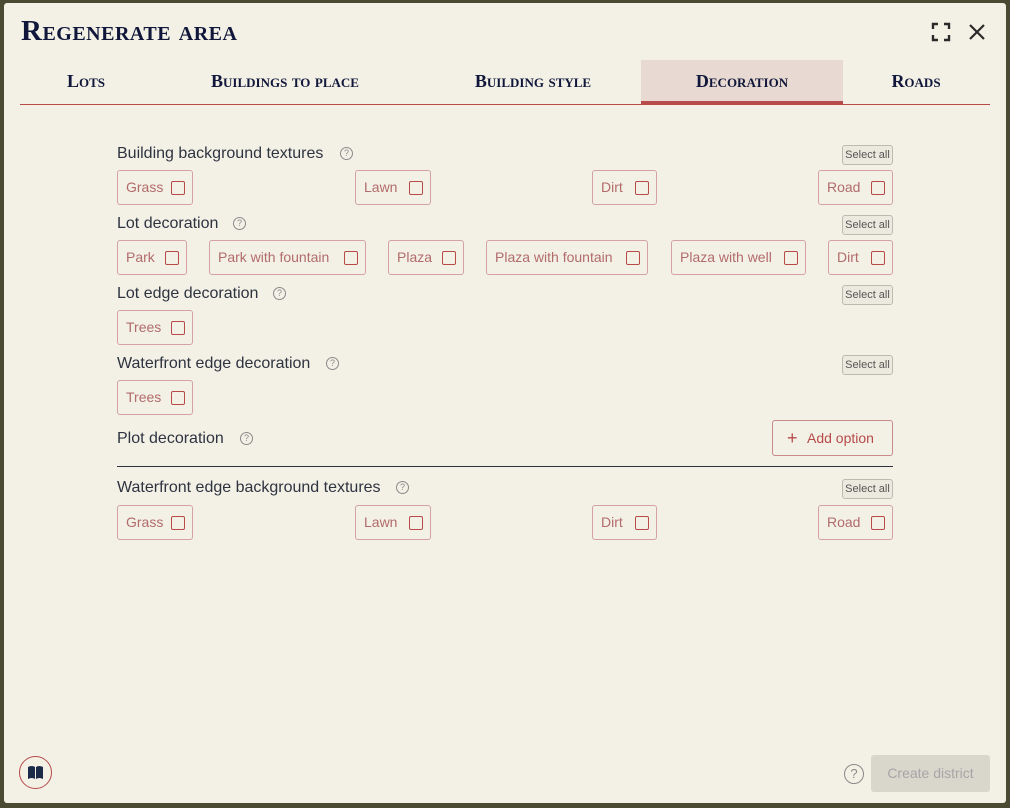 This screenshot has width=1010, height=808. I want to click on option-park: Park, so click(152, 257).